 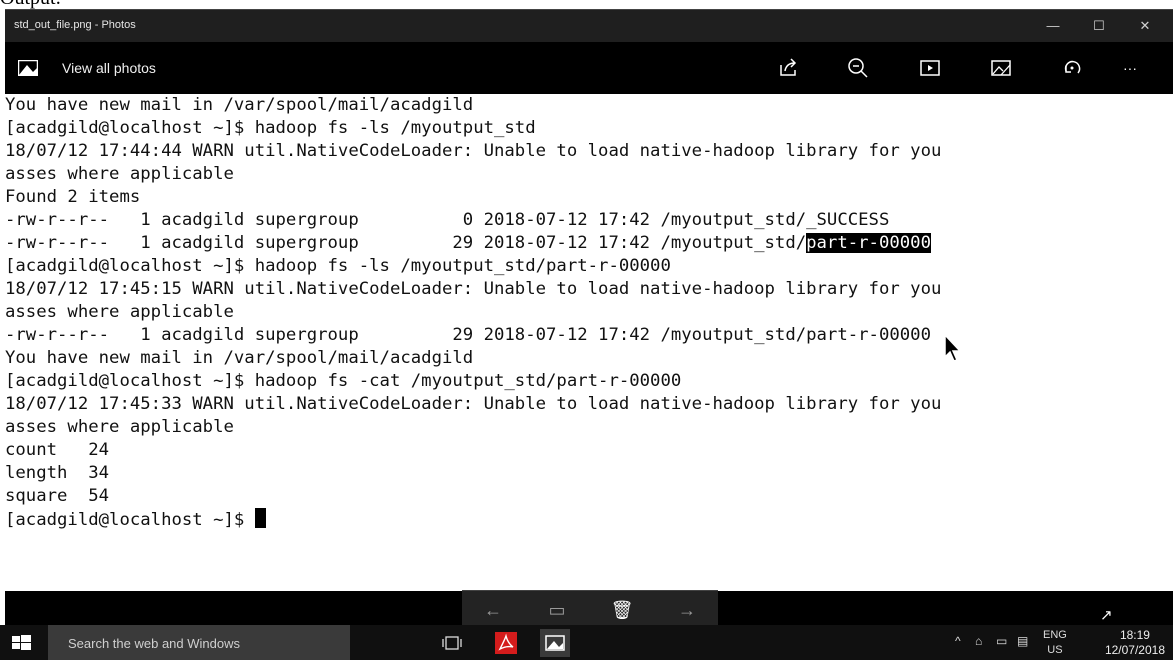 I want to click on taskbar-search-box: Search the web and Windows, so click(x=199, y=642).